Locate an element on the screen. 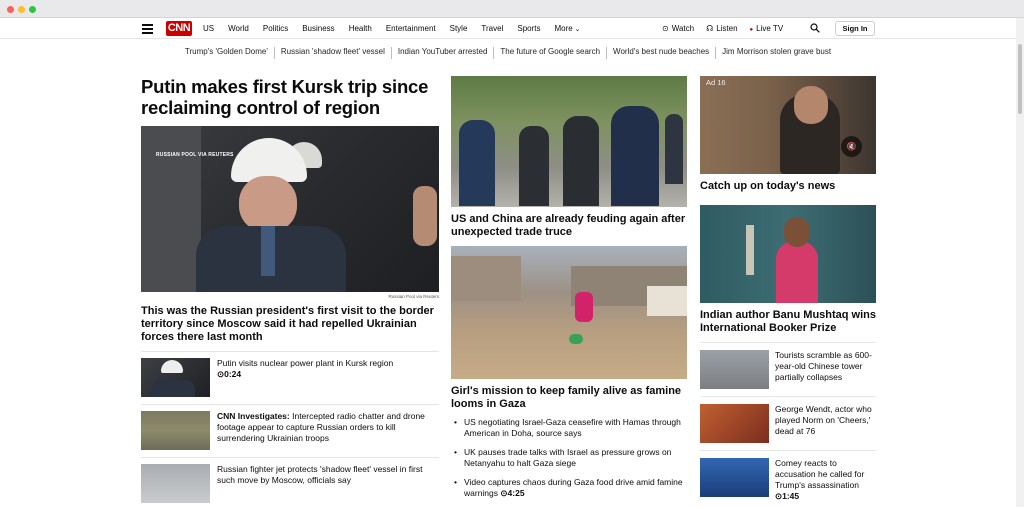 The height and width of the screenshot is (507, 1024). nav-sports: Sports is located at coordinates (528, 28).